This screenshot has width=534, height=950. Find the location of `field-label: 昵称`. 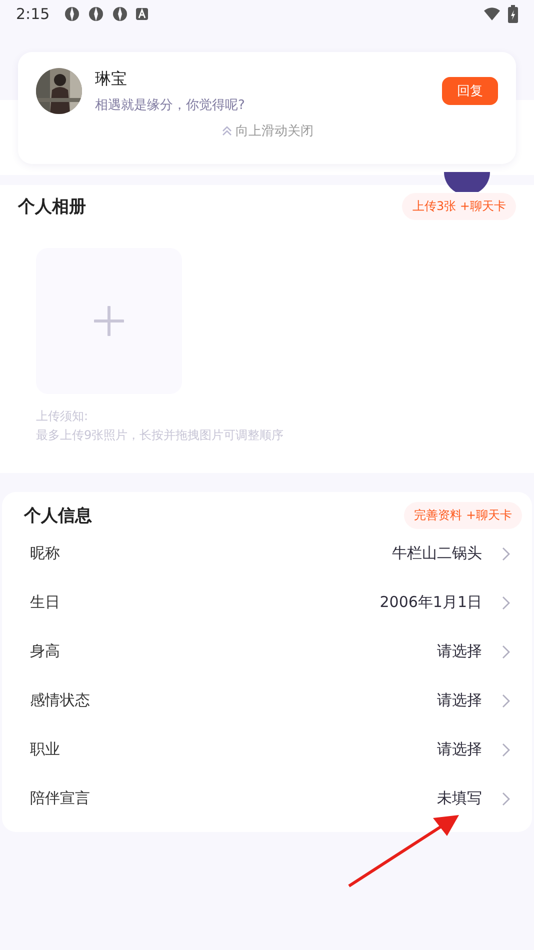

field-label: 昵称 is located at coordinates (45, 553).